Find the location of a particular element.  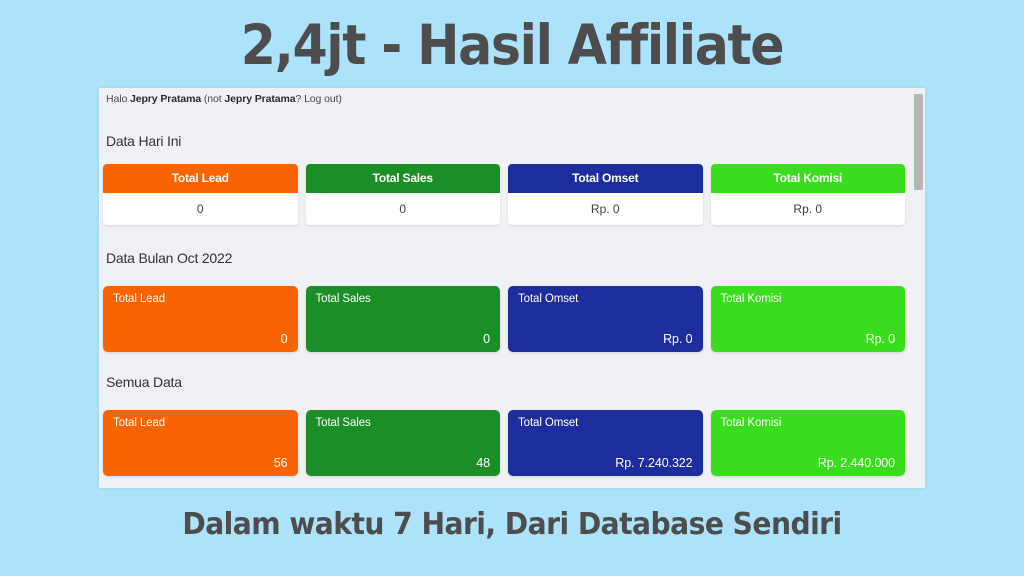

greeting-username: Jepry Pratama is located at coordinates (166, 99).